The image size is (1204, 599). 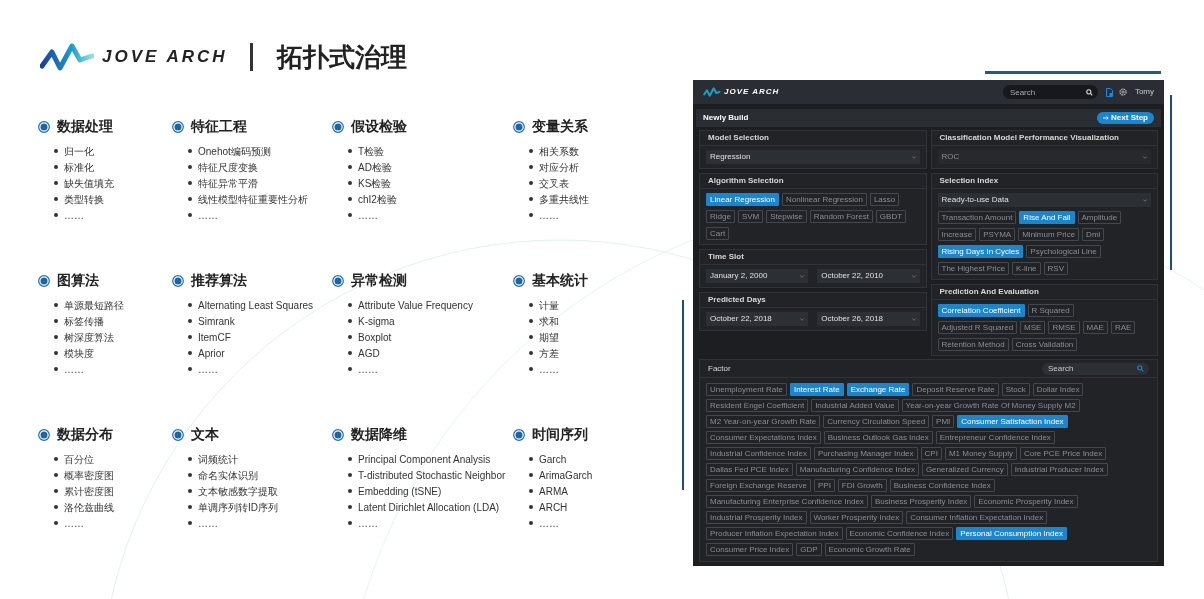 What do you see at coordinates (1047, 217) in the screenshot?
I see `option-chip: Rise And Fall` at bounding box center [1047, 217].